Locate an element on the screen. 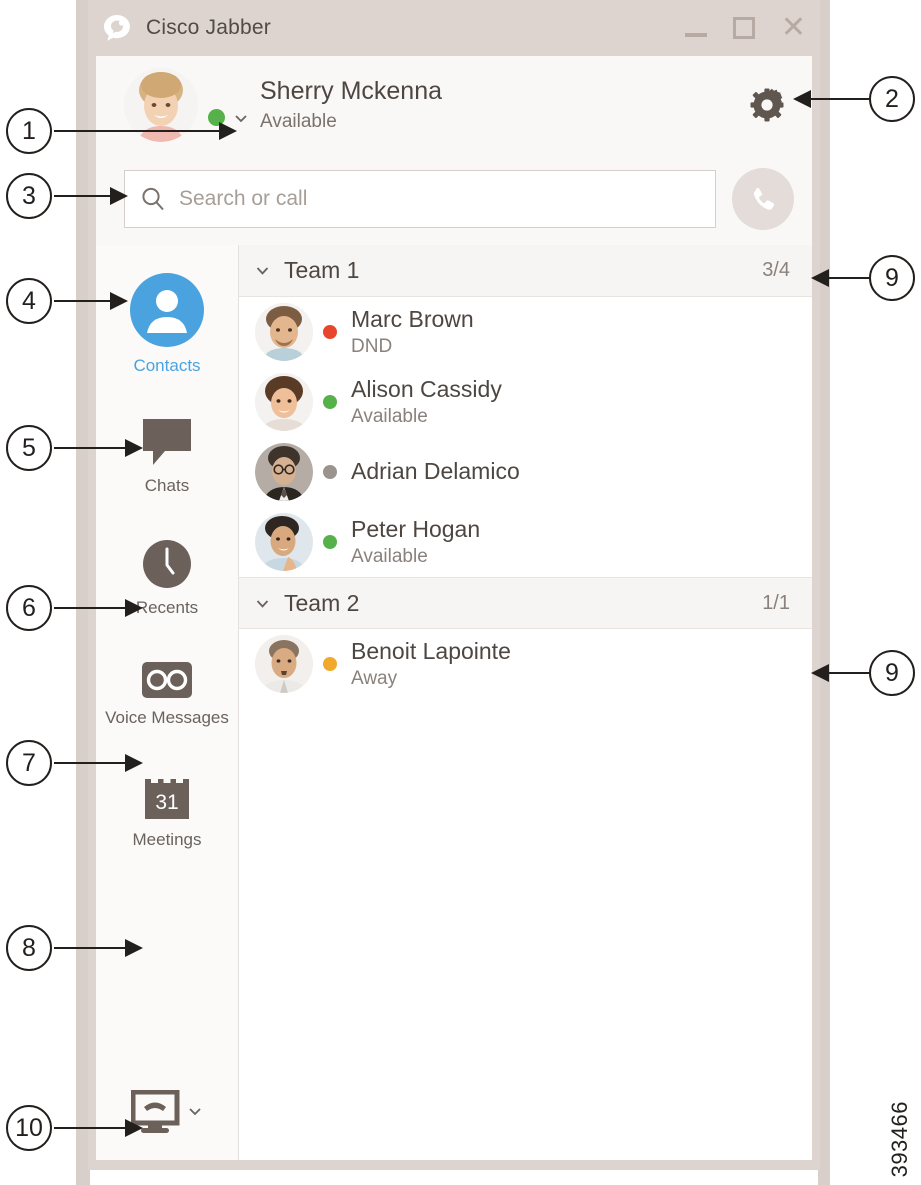 The height and width of the screenshot is (1185, 921). contact-status: DND is located at coordinates (372, 346).